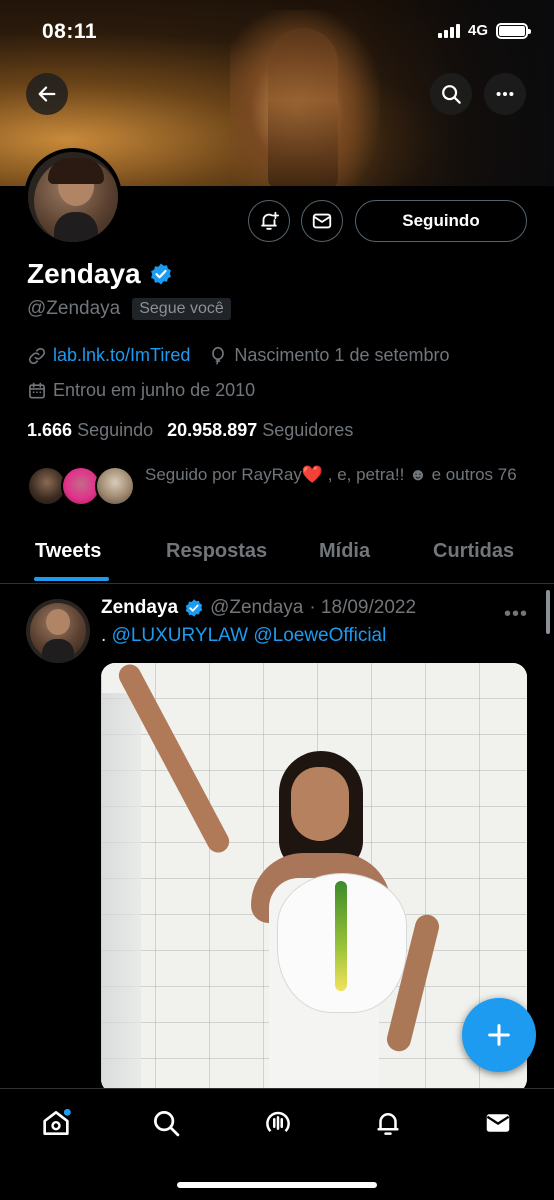  Describe the element at coordinates (513, 30) in the screenshot. I see `battery-icon` at that location.